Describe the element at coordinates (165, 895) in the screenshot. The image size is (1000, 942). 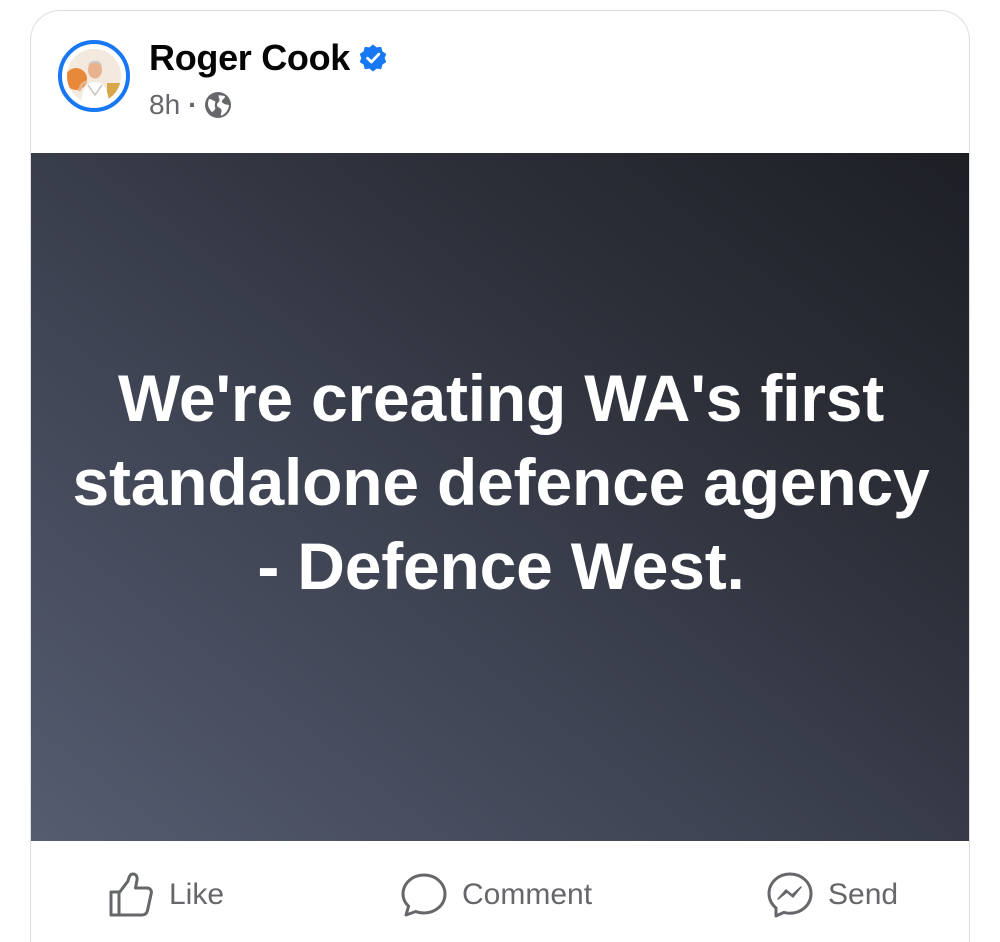
I see `like-button: Like` at that location.